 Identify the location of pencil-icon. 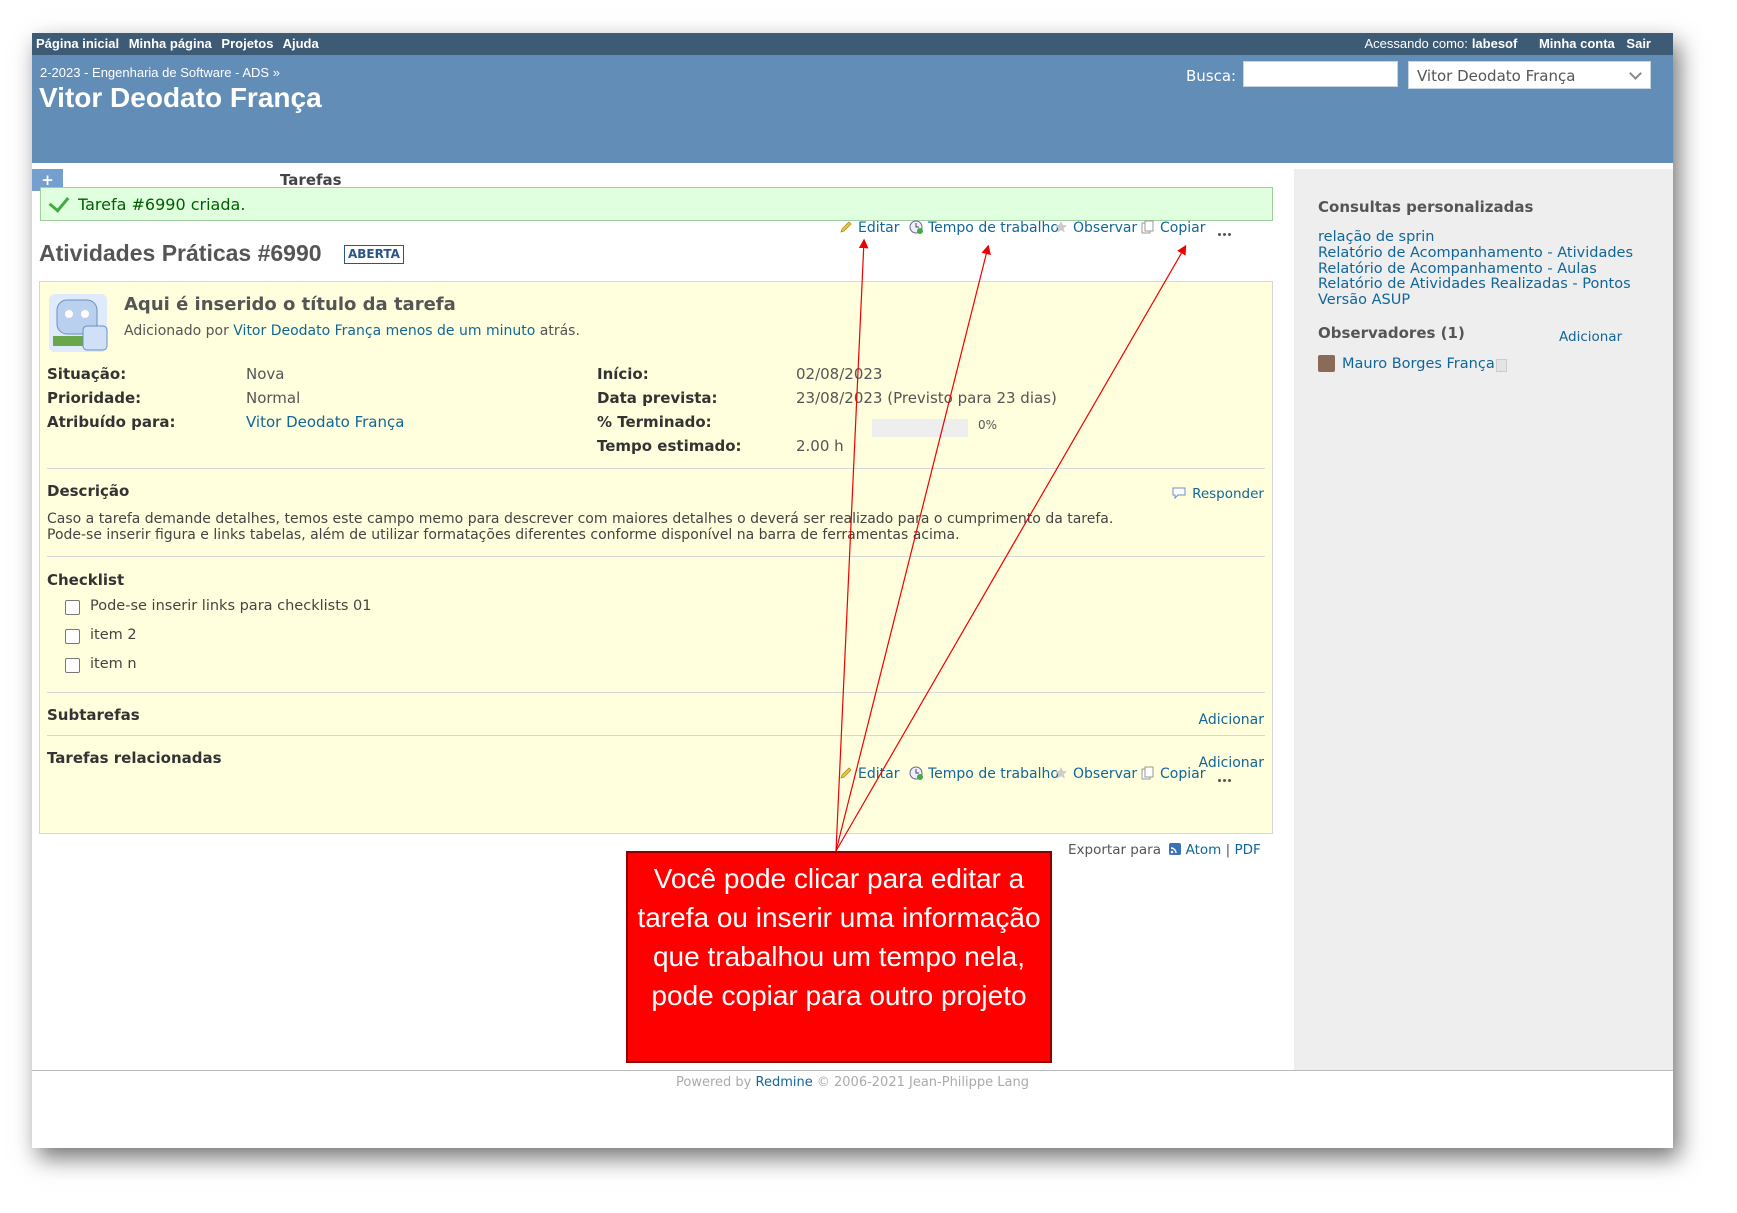
(846, 773).